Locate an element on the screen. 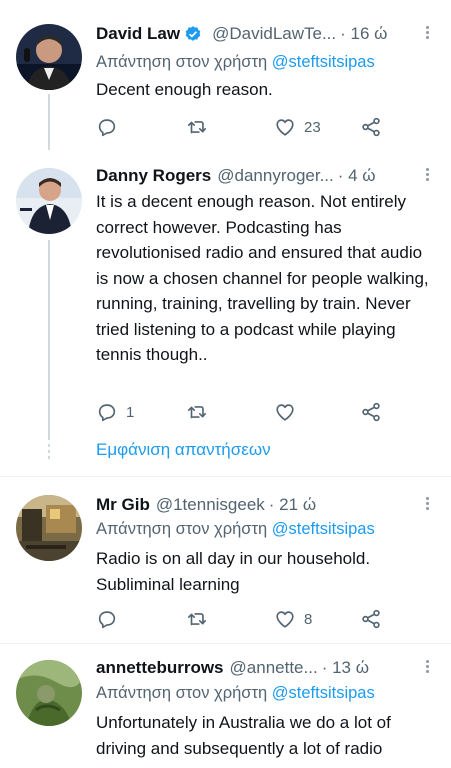 This screenshot has width=451, height=768. display-name: Mr Gib is located at coordinates (123, 505).